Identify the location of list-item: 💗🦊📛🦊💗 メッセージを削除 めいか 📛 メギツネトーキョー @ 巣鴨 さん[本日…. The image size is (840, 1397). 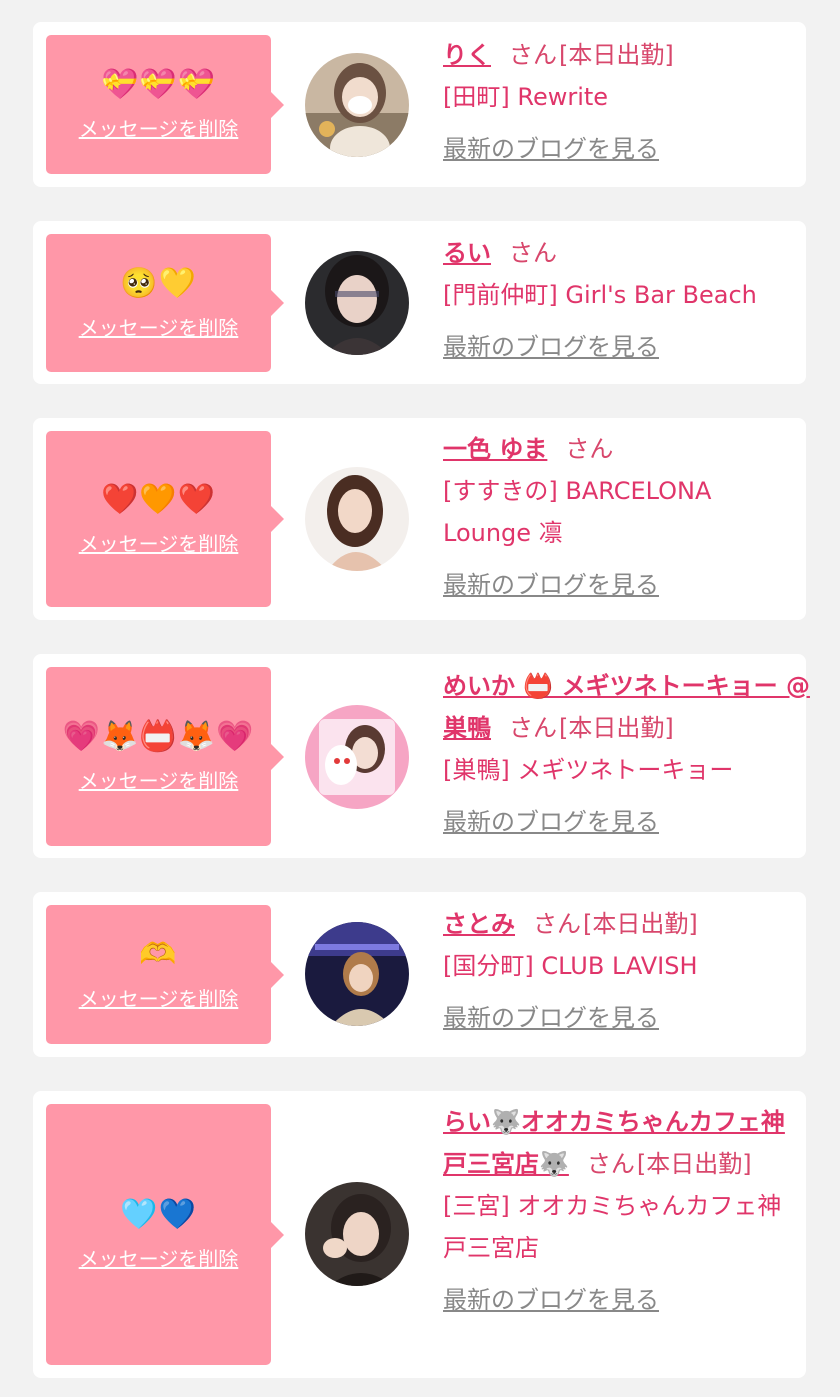
(421, 756).